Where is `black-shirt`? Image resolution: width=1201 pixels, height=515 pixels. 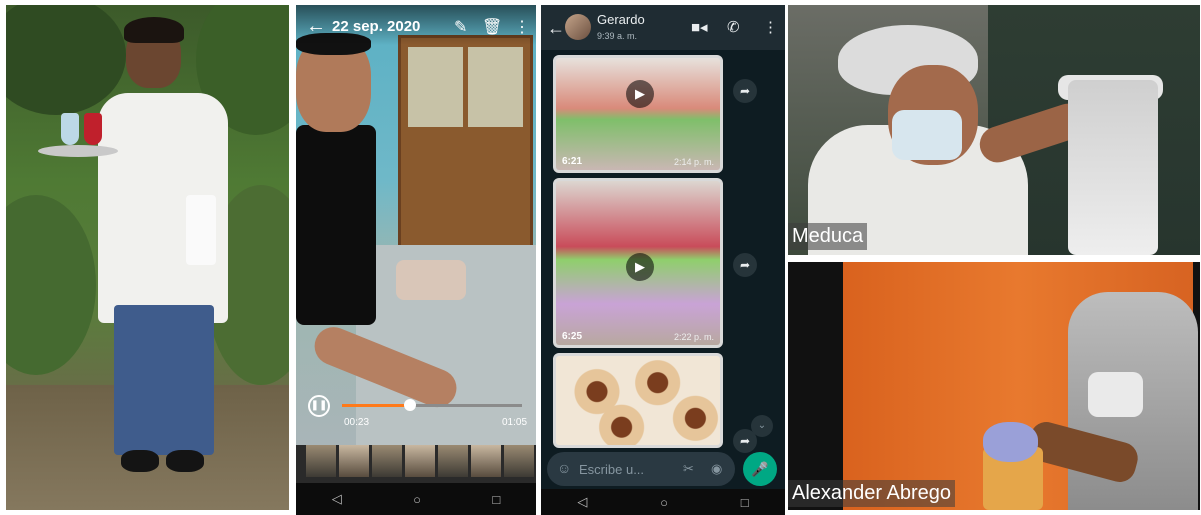
black-shirt is located at coordinates (336, 225).